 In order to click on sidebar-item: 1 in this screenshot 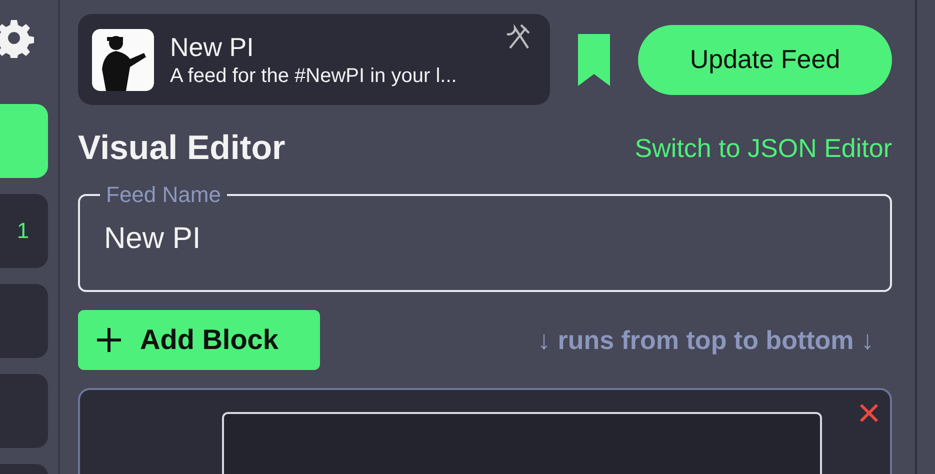, I will do `click(24, 231)`.